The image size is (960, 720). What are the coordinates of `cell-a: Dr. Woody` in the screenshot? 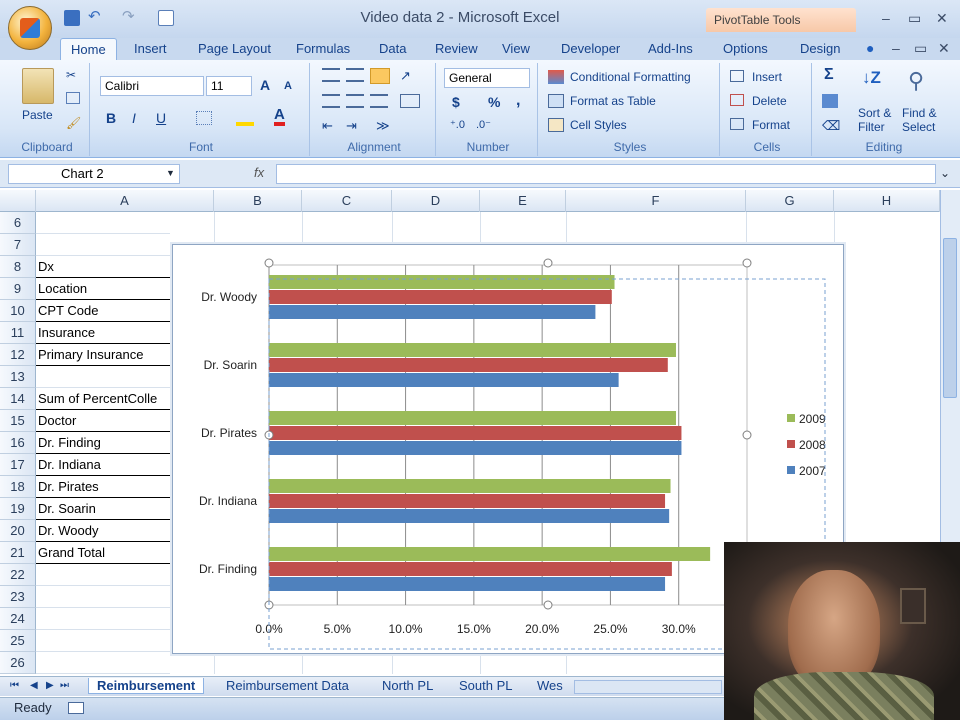 It's located at (103, 531).